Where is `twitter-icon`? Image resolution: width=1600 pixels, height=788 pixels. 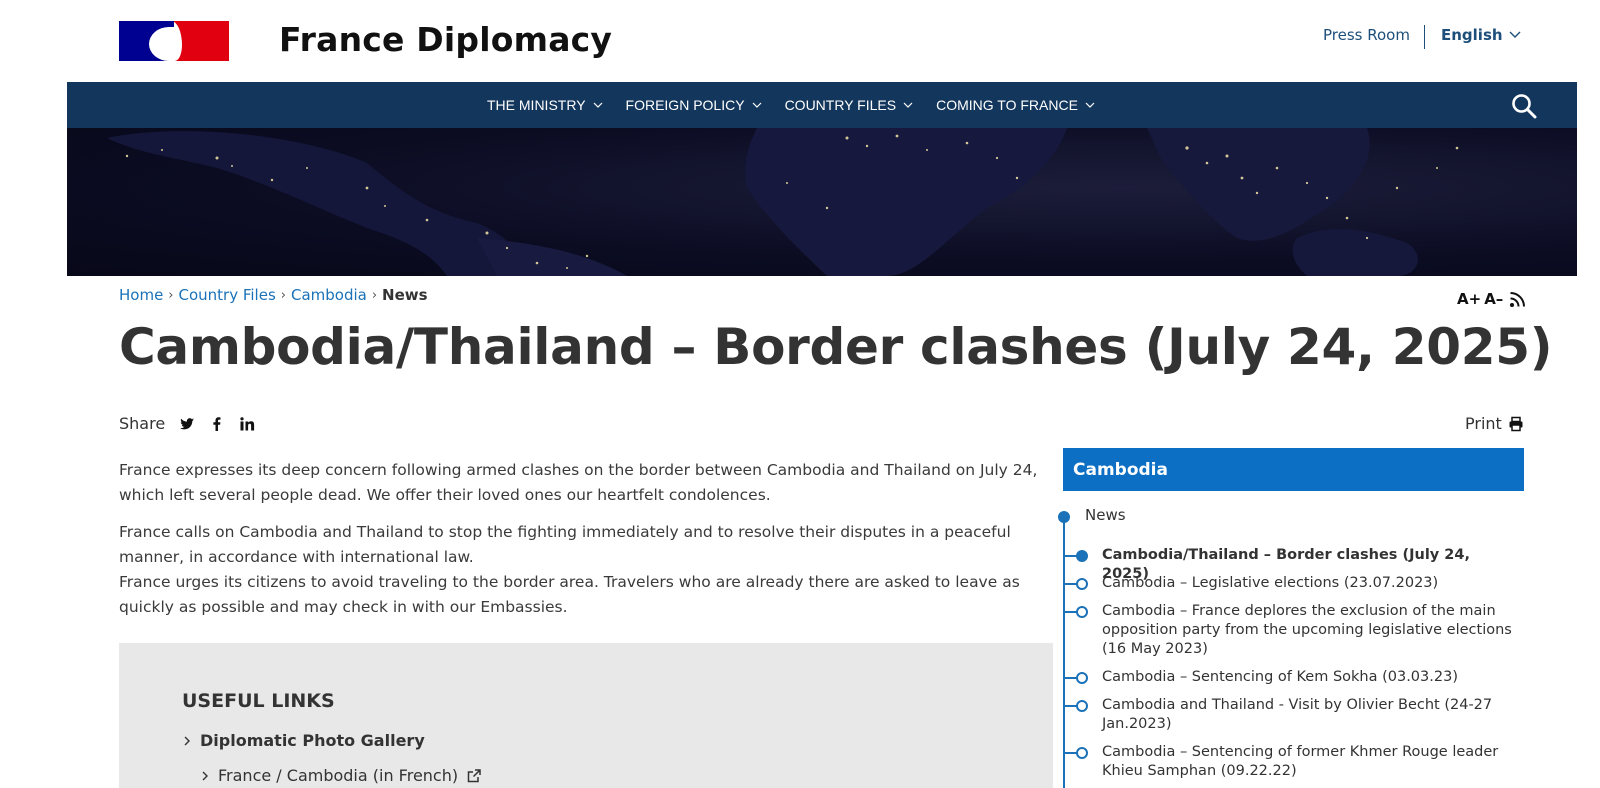
twitter-icon is located at coordinates (187, 424).